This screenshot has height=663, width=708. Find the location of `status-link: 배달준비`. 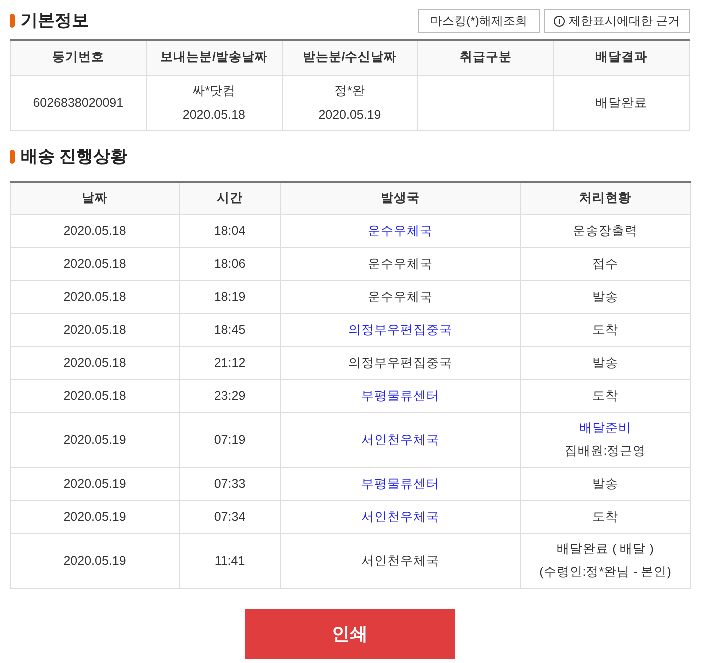

status-link: 배달준비 is located at coordinates (606, 428).